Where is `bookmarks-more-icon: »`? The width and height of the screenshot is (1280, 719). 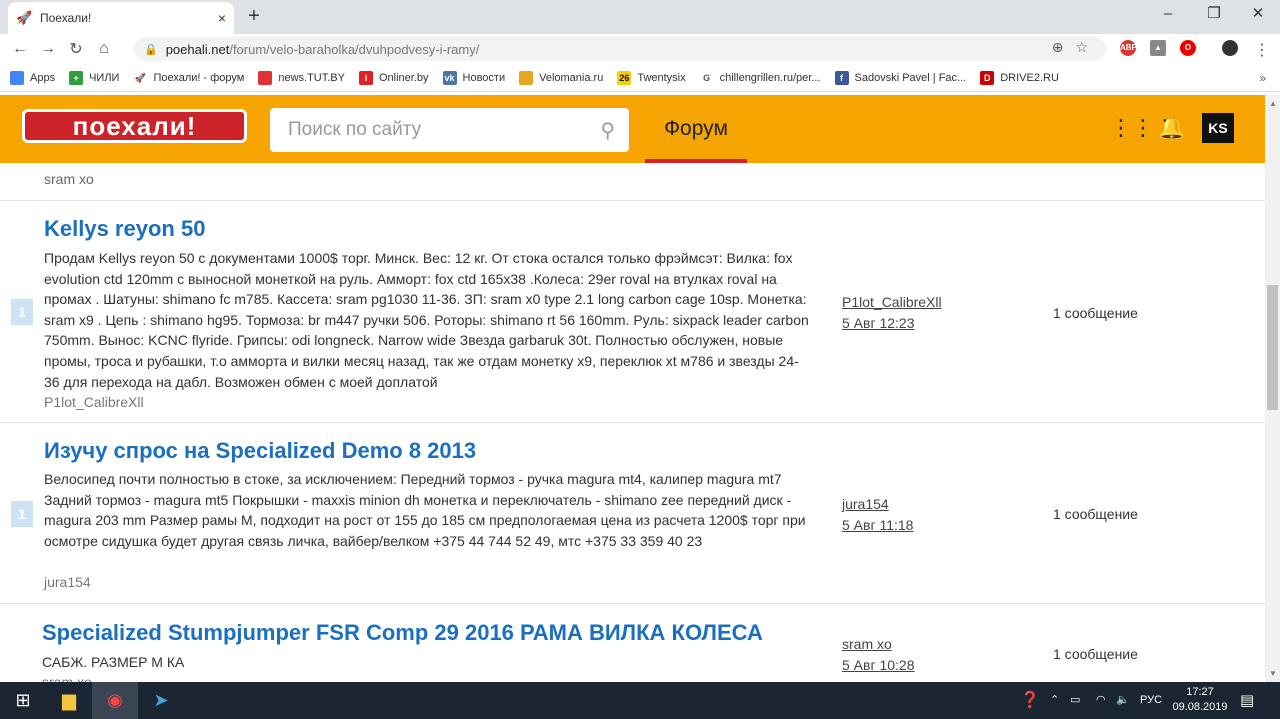 bookmarks-more-icon: » is located at coordinates (1262, 78).